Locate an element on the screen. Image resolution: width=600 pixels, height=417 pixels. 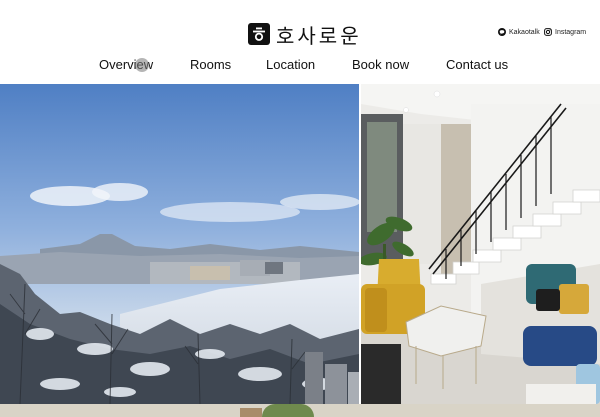
nav-book-now: Book now is located at coordinates (380, 64).